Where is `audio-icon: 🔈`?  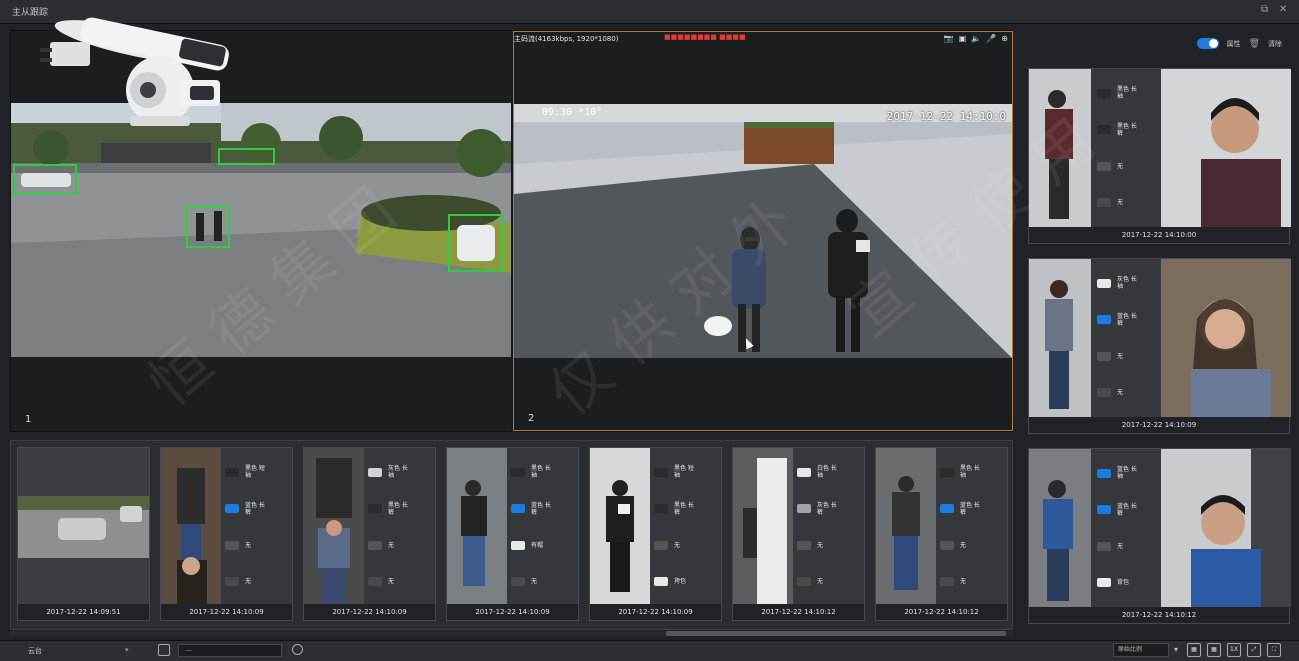
audio-icon: 🔈 is located at coordinates (976, 38).